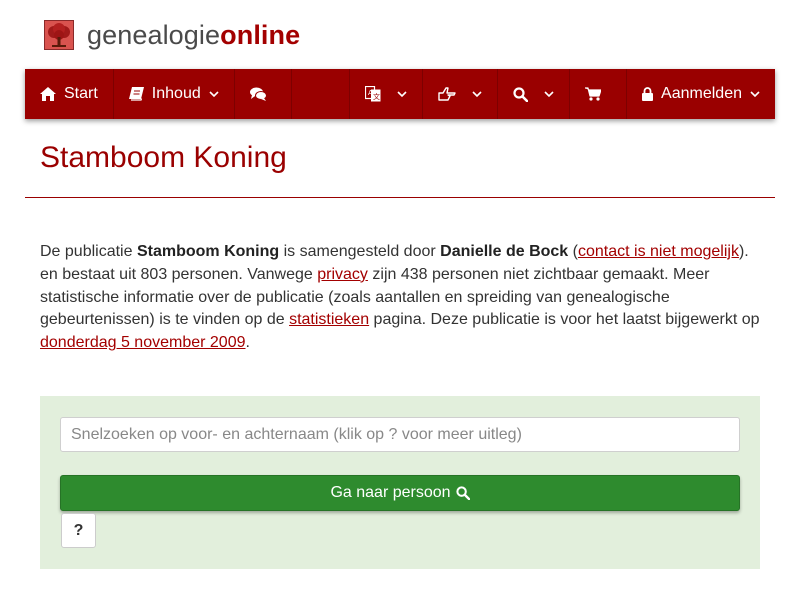  What do you see at coordinates (447, 94) in the screenshot?
I see `hand-pointer-icon` at bounding box center [447, 94].